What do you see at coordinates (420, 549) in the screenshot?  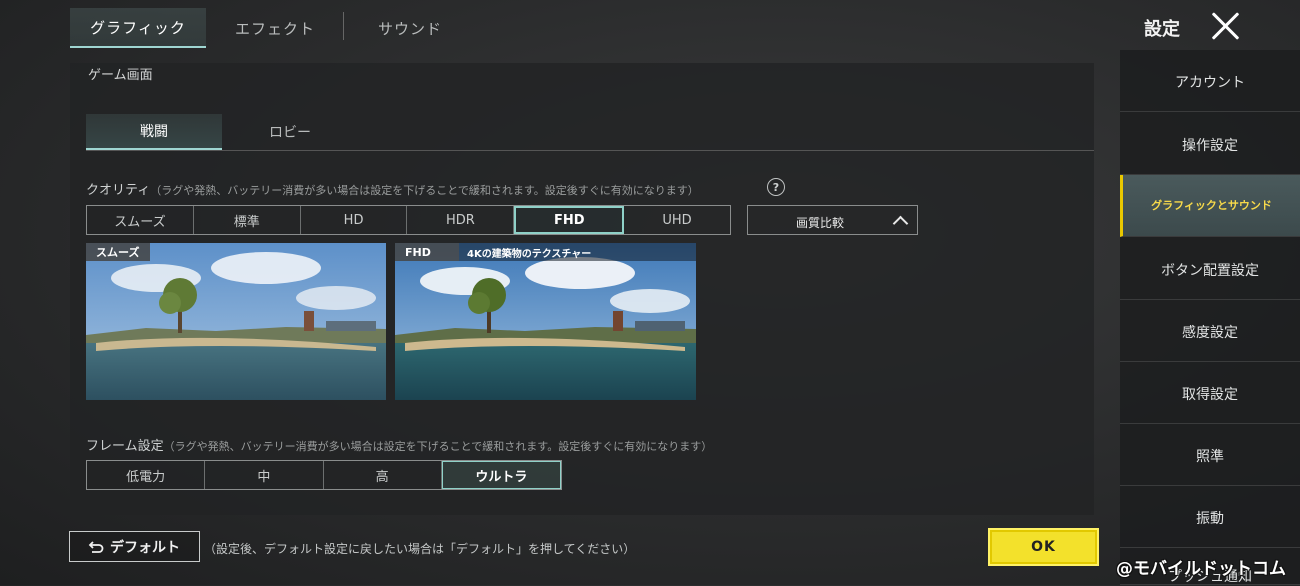 I see `default-note: （設定後、デフォルト設定に戻したい場合は「デフォルト」を押してください）` at bounding box center [420, 549].